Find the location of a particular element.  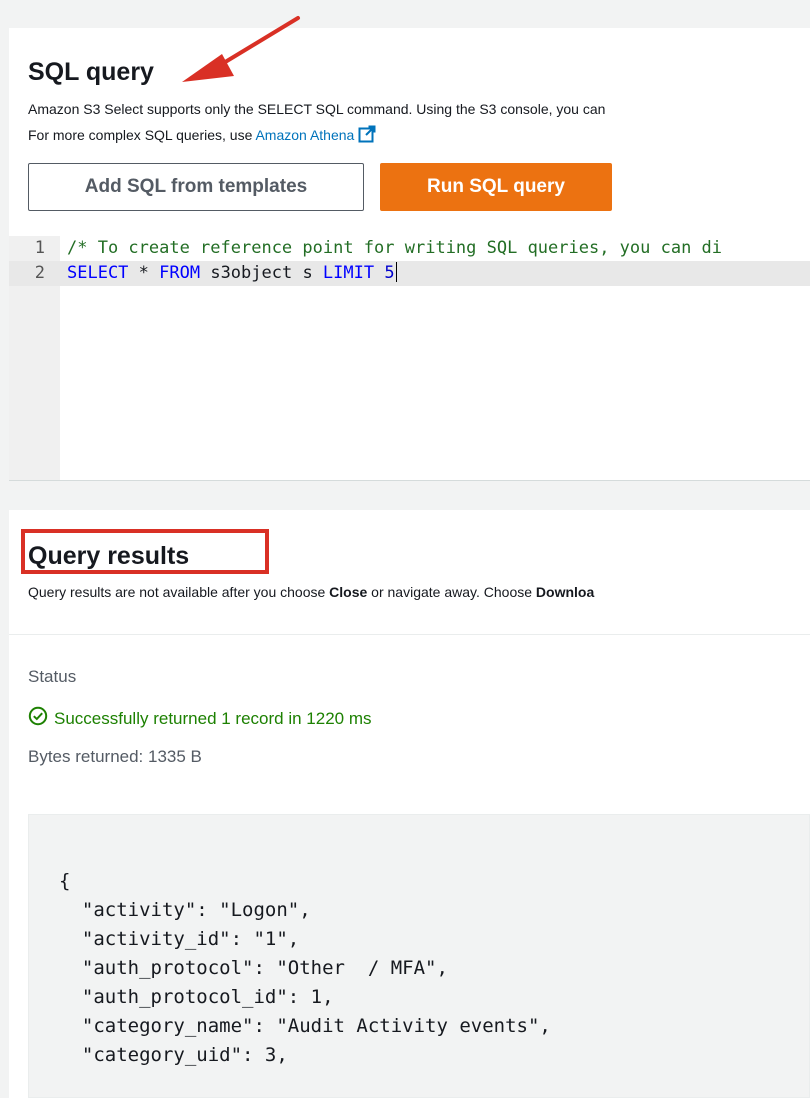

json-line: "category_uid": 3, is located at coordinates (173, 1055).